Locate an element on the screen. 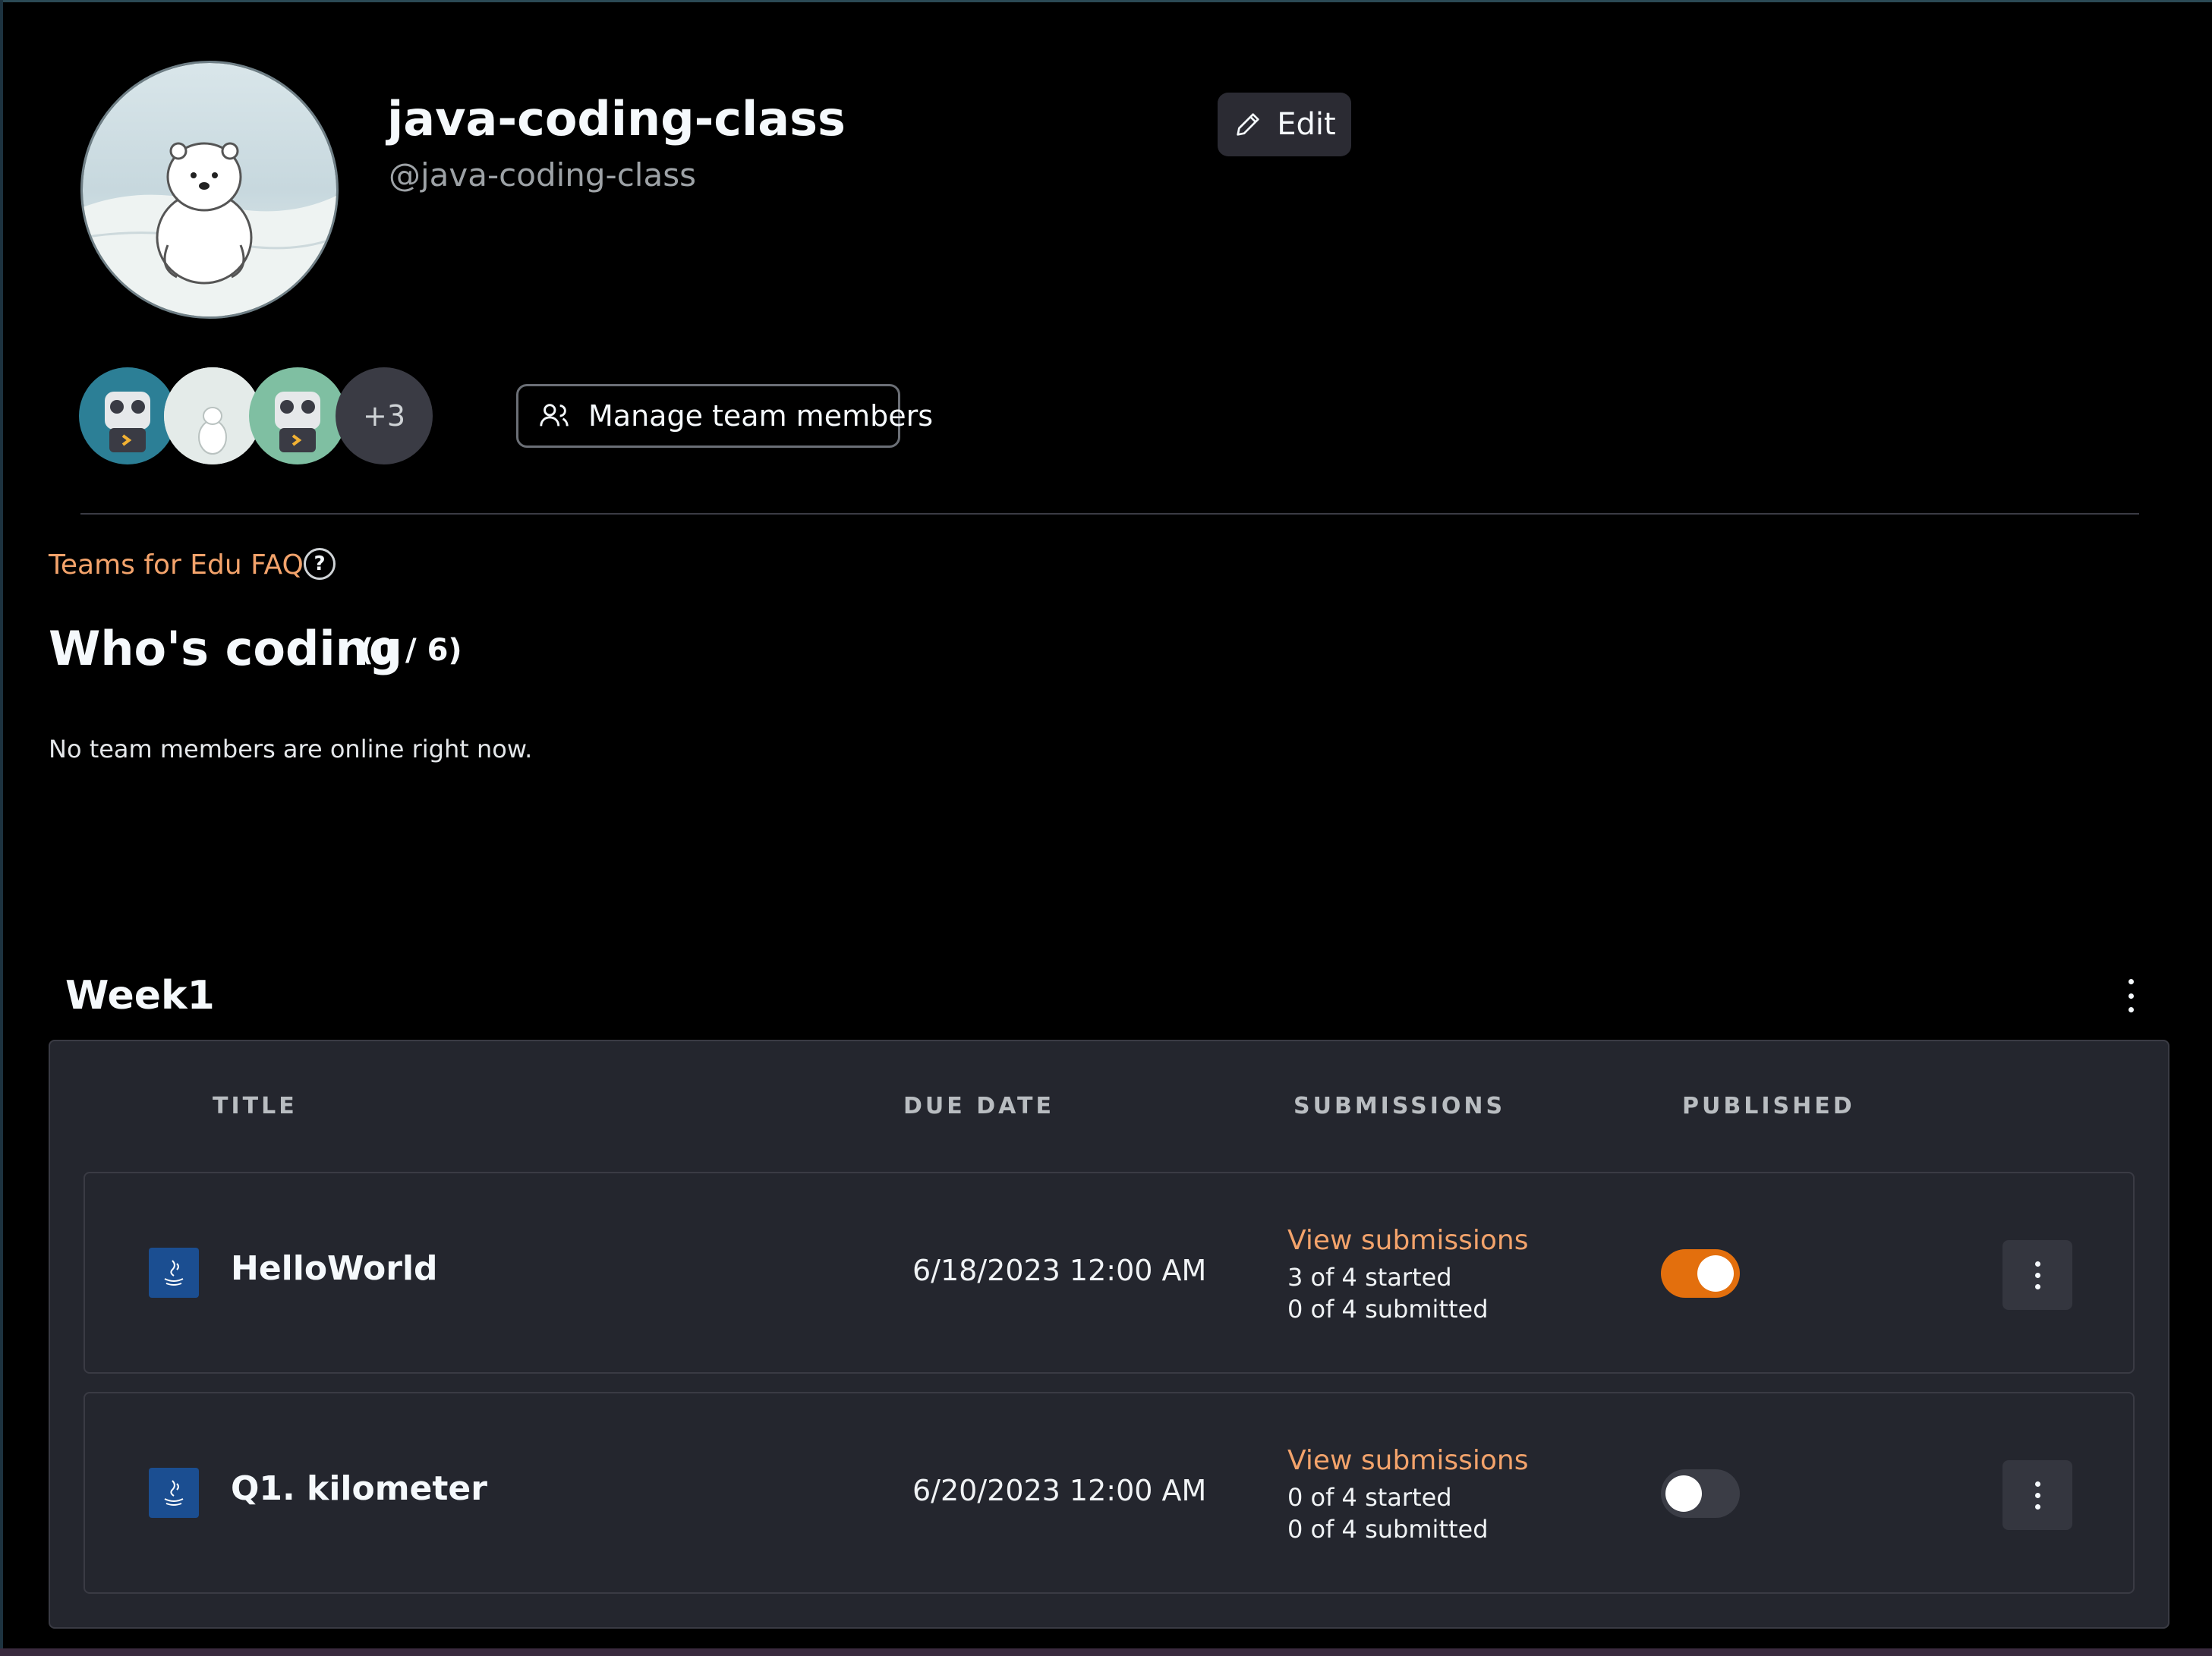  team-avatar is located at coordinates (210, 190).